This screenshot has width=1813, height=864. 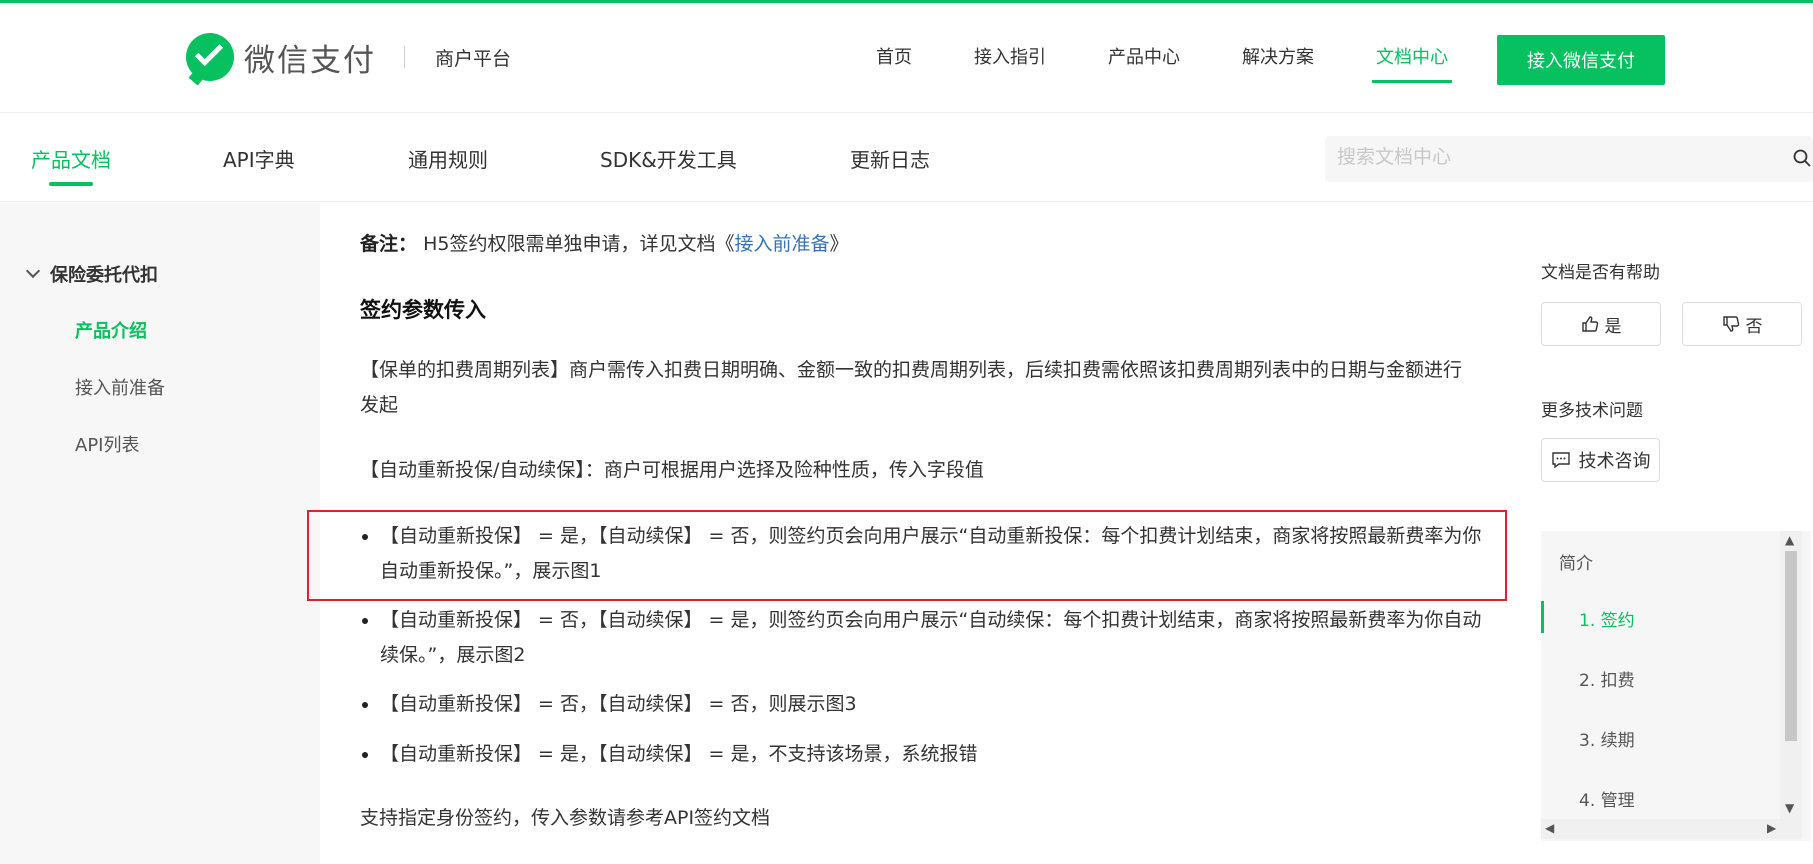 What do you see at coordinates (423, 310) in the screenshot?
I see `section-heading: 签约参数传入` at bounding box center [423, 310].